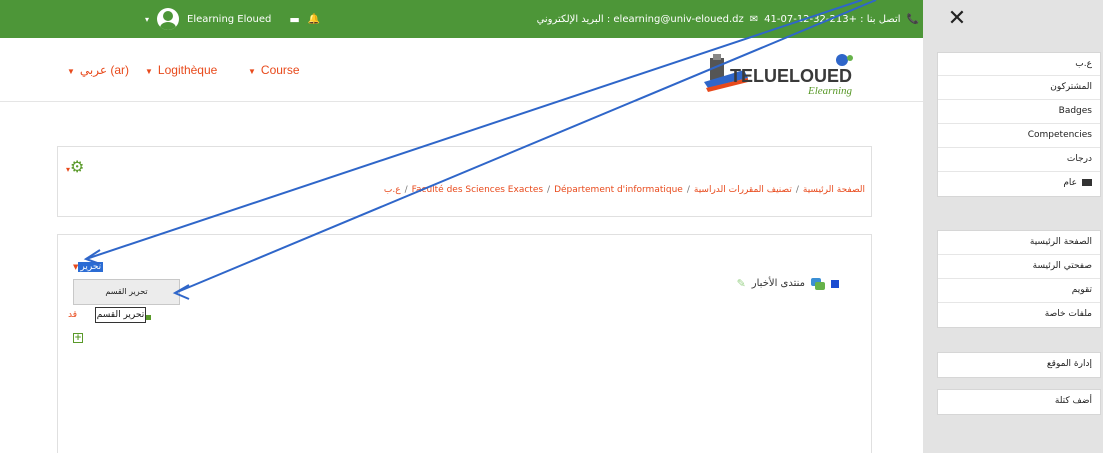 The height and width of the screenshot is (453, 1103). I want to click on logo-text: TELUELOUED, so click(791, 76).